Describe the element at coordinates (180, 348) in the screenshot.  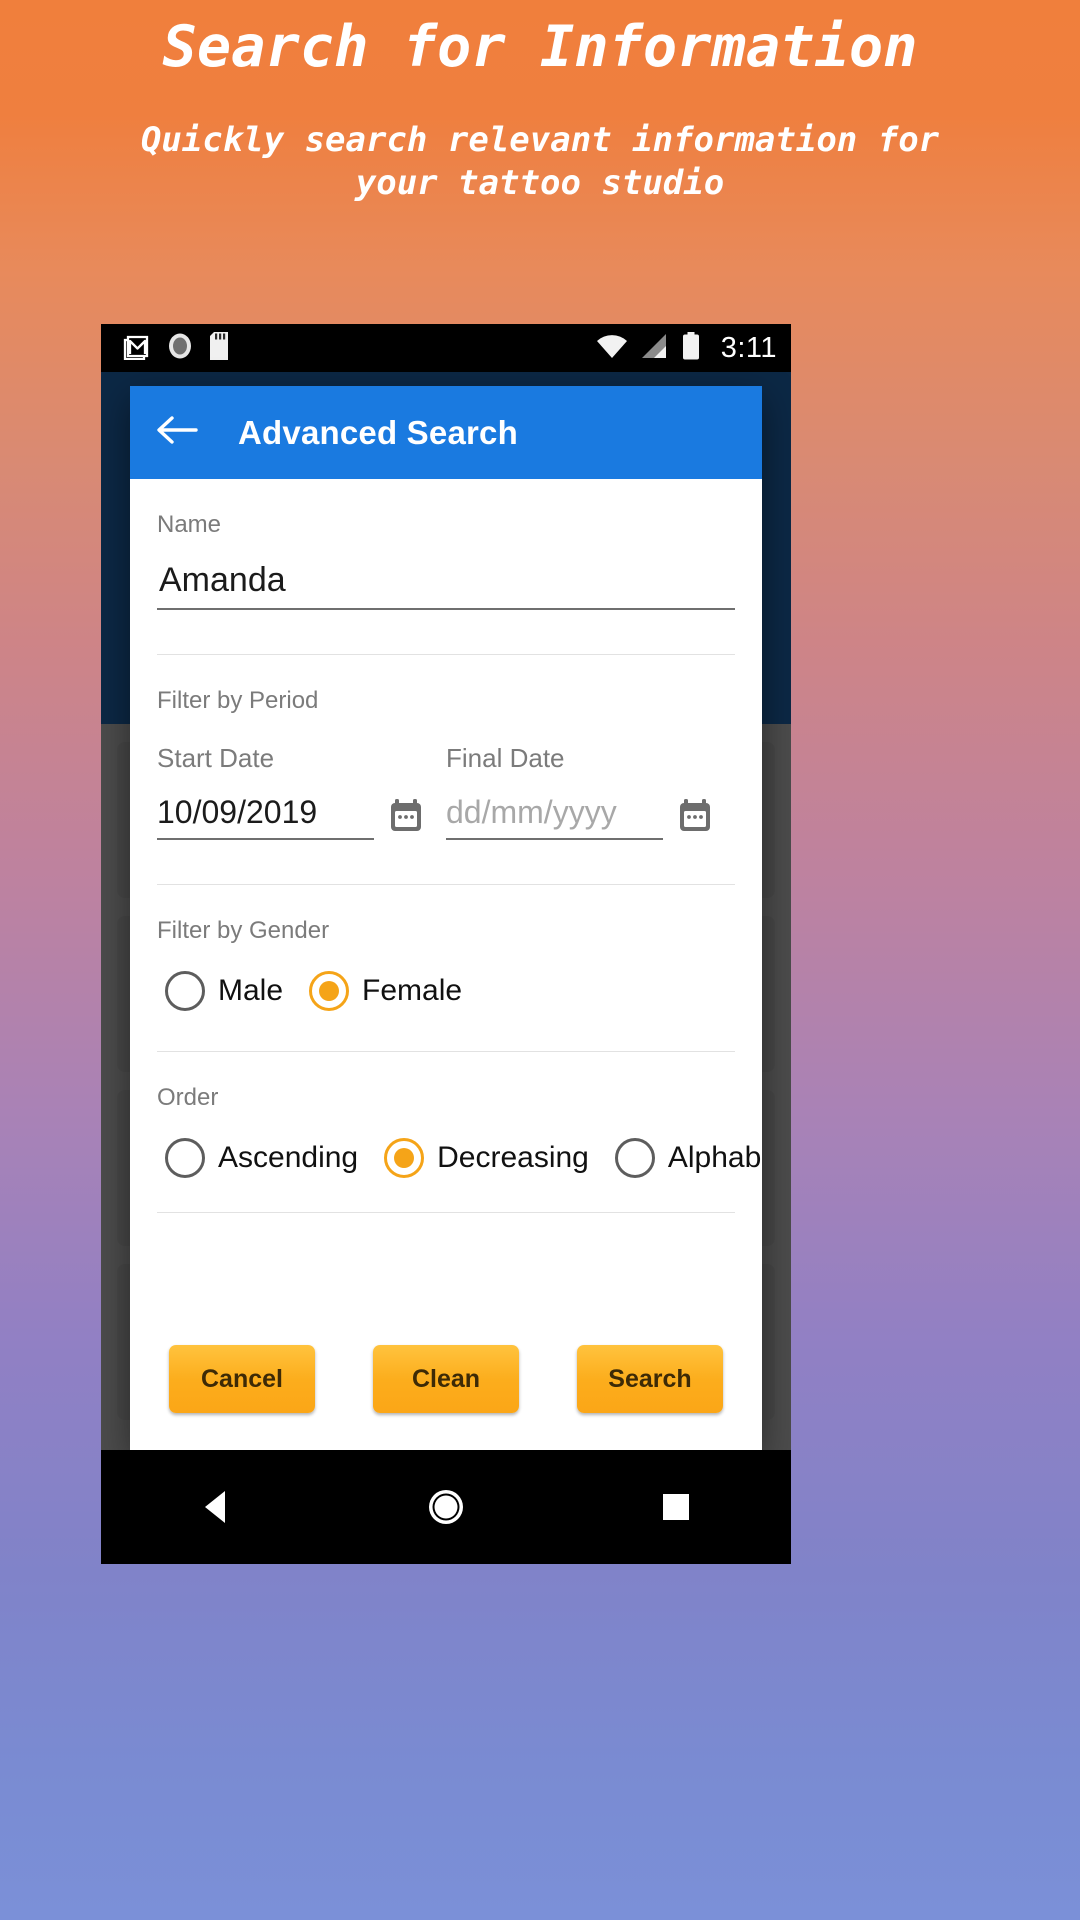
I see `circle-app-icon` at that location.